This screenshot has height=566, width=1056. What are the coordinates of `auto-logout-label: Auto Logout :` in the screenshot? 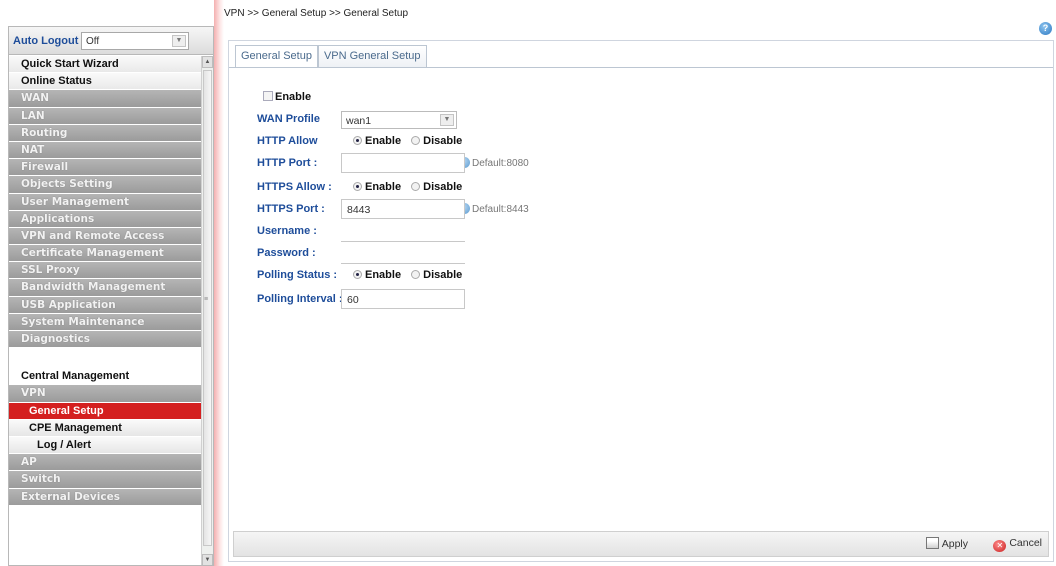 It's located at (49, 41).